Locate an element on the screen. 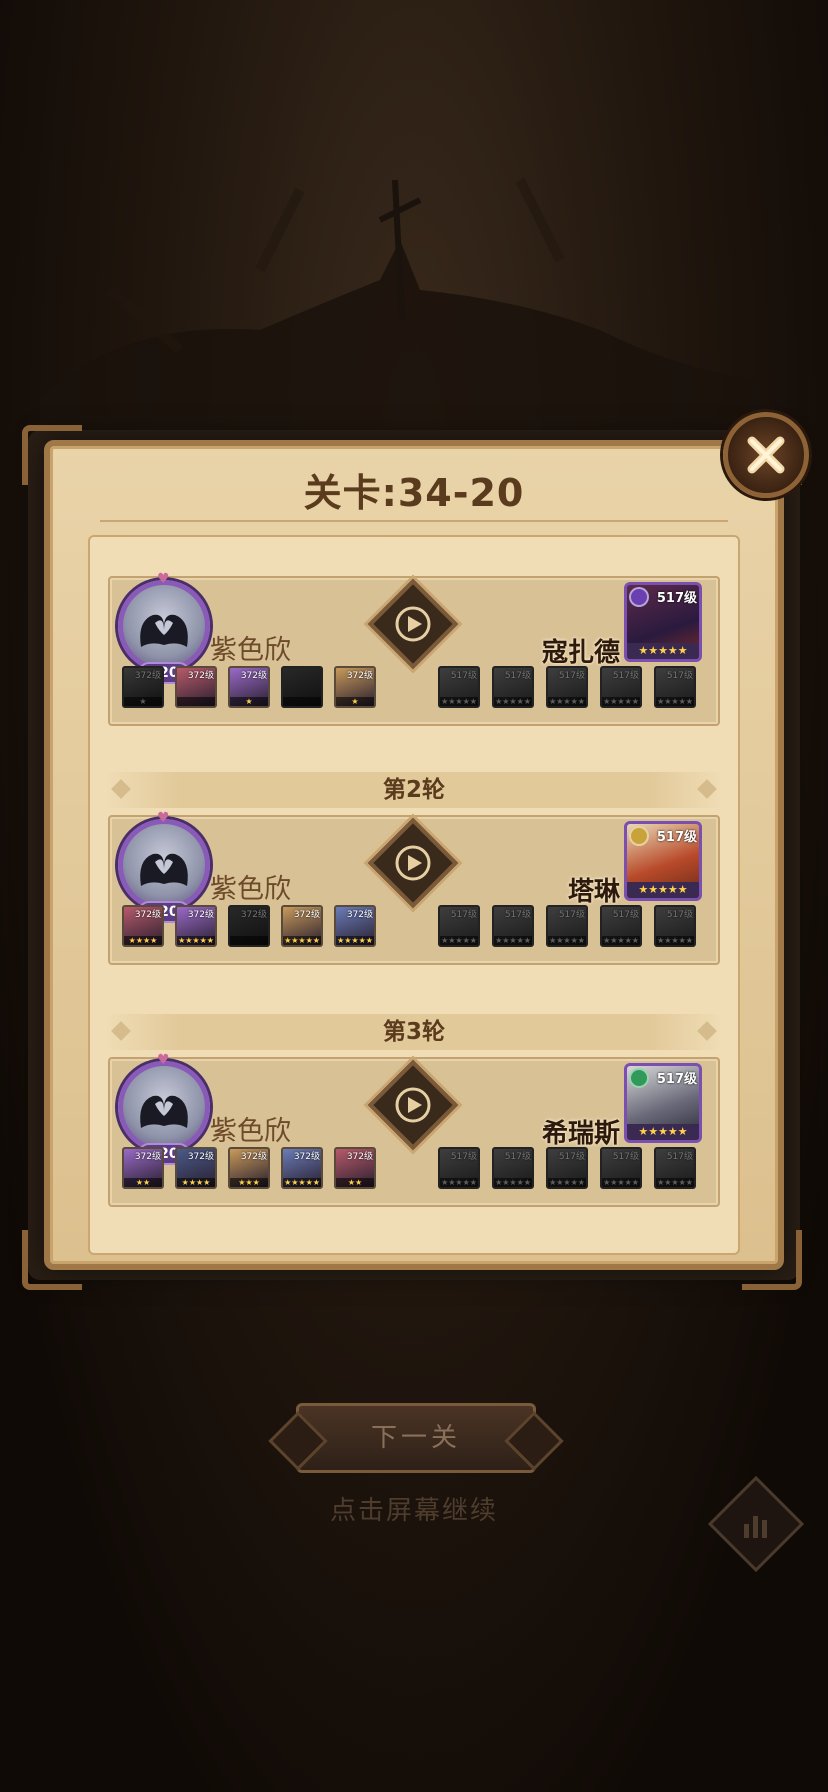 The image size is (828, 1792). faction-gold-icon is located at coordinates (639, 836).